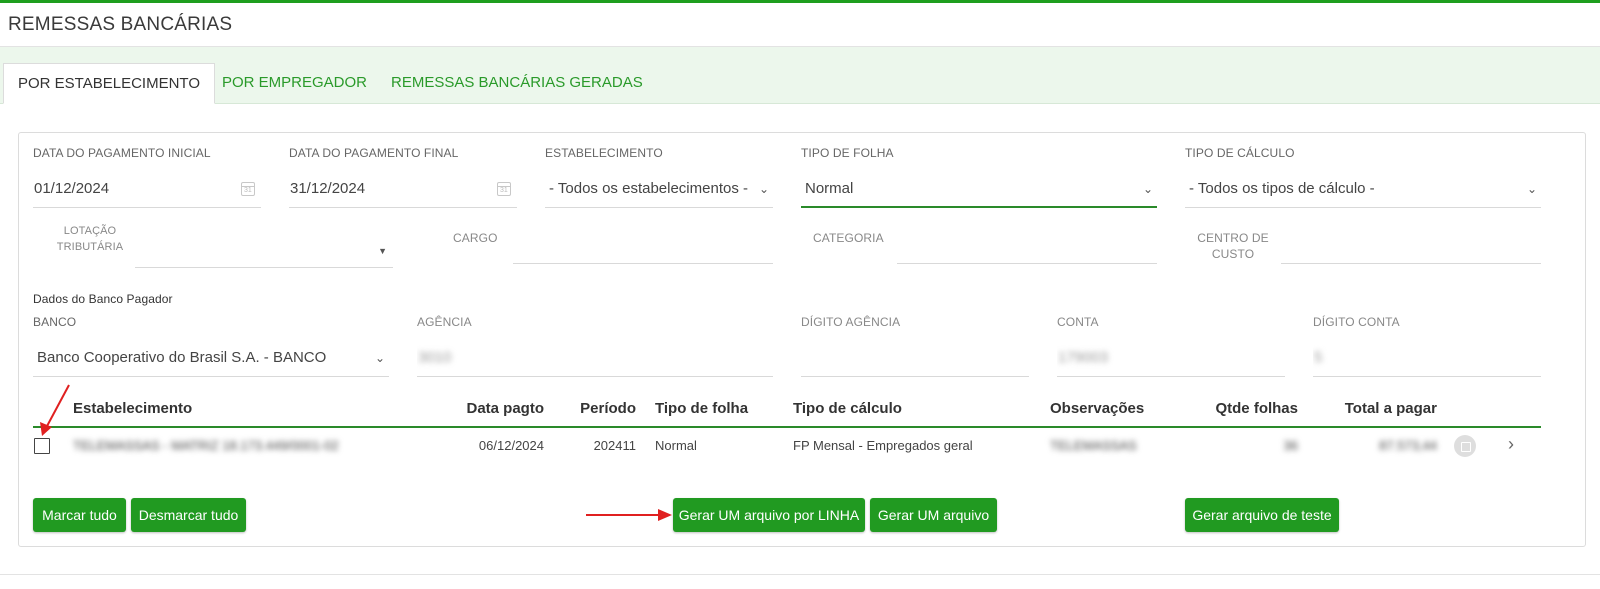  Describe the element at coordinates (1465, 446) in the screenshot. I see `save-icon` at that location.